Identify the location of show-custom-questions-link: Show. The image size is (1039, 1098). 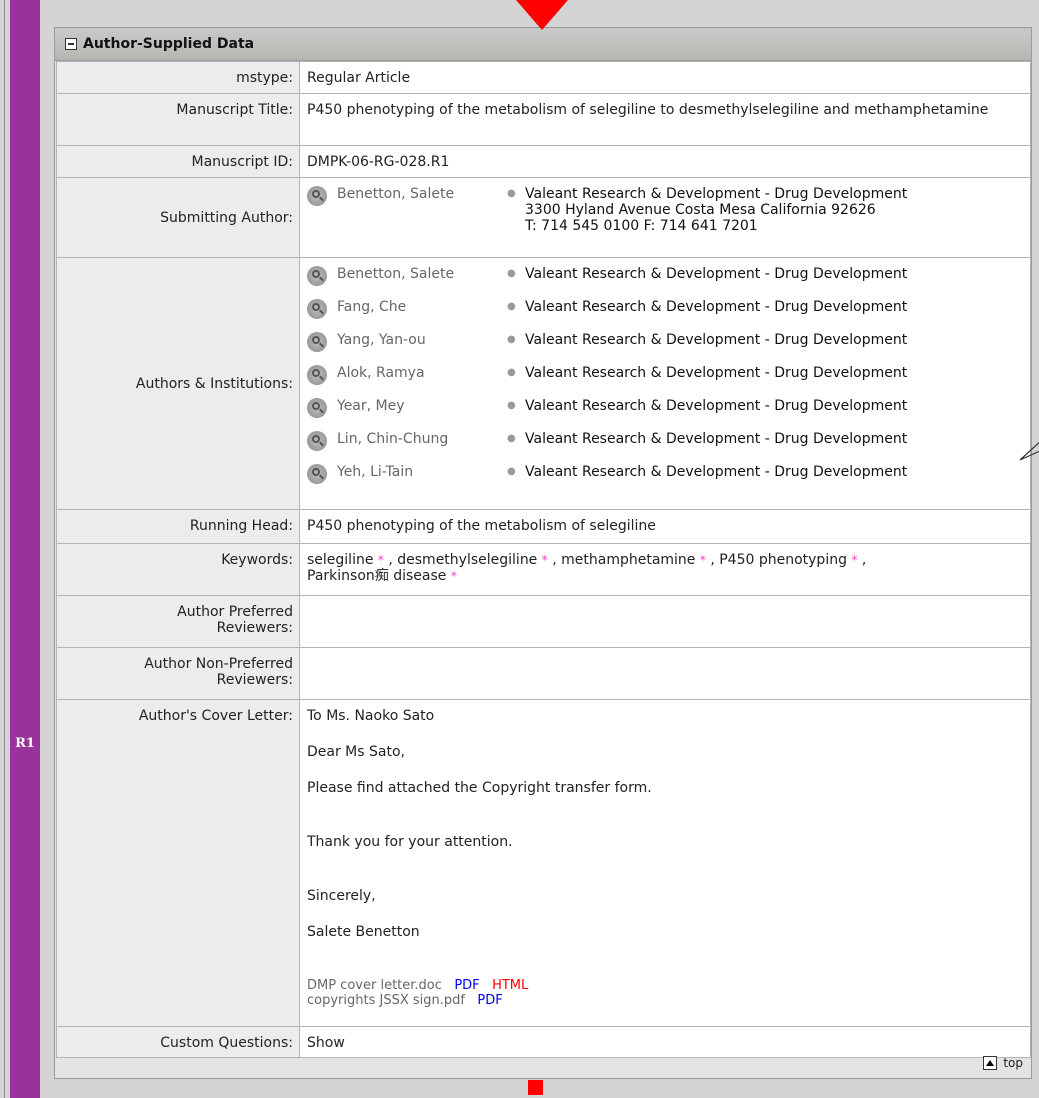
(665, 1042).